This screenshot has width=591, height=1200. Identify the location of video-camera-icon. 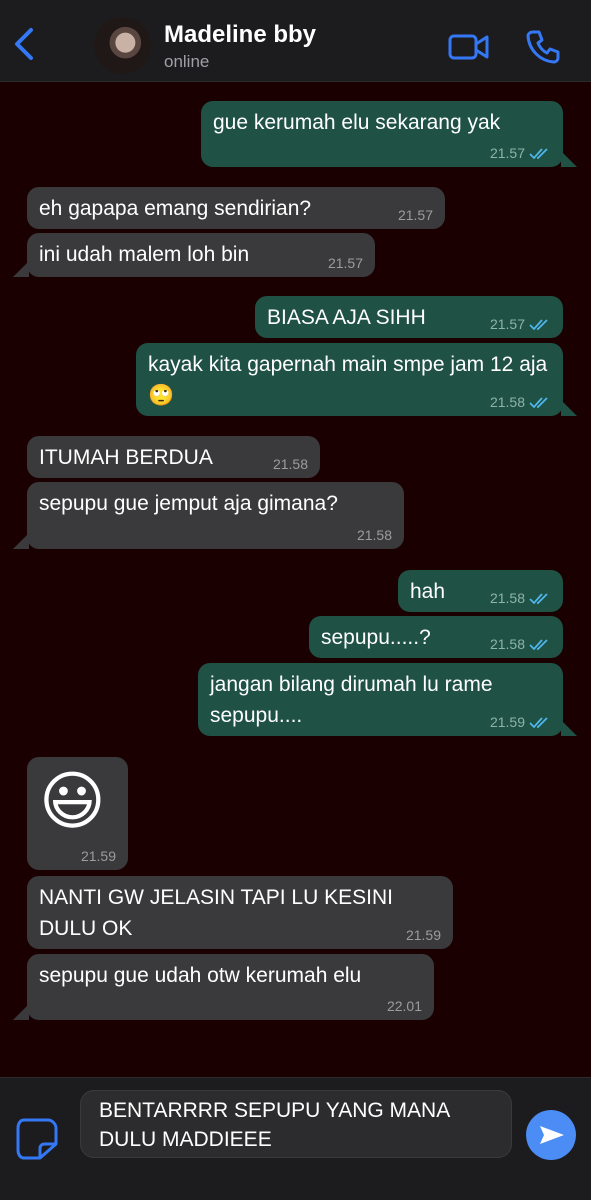
(469, 47).